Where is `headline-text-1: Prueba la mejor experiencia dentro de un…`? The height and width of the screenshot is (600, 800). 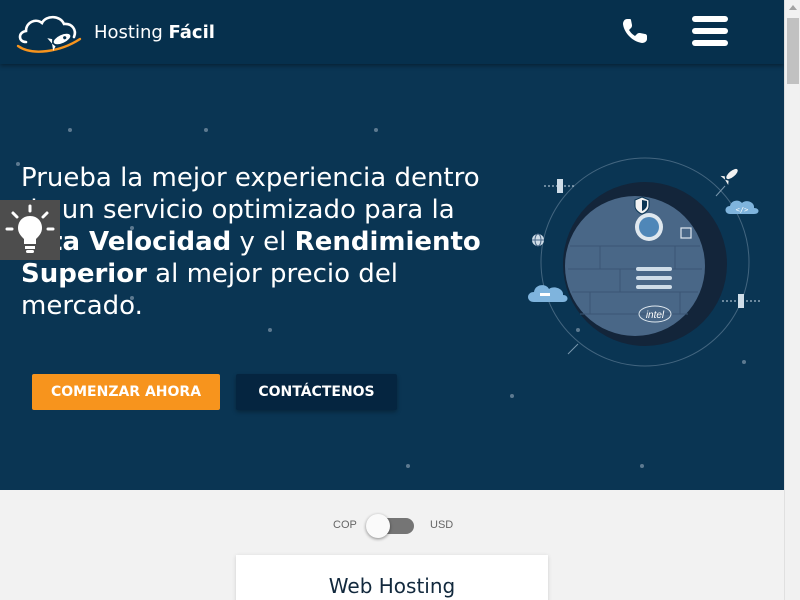 headline-text-1: Prueba la mejor experiencia dentro de un… is located at coordinates (250, 194).